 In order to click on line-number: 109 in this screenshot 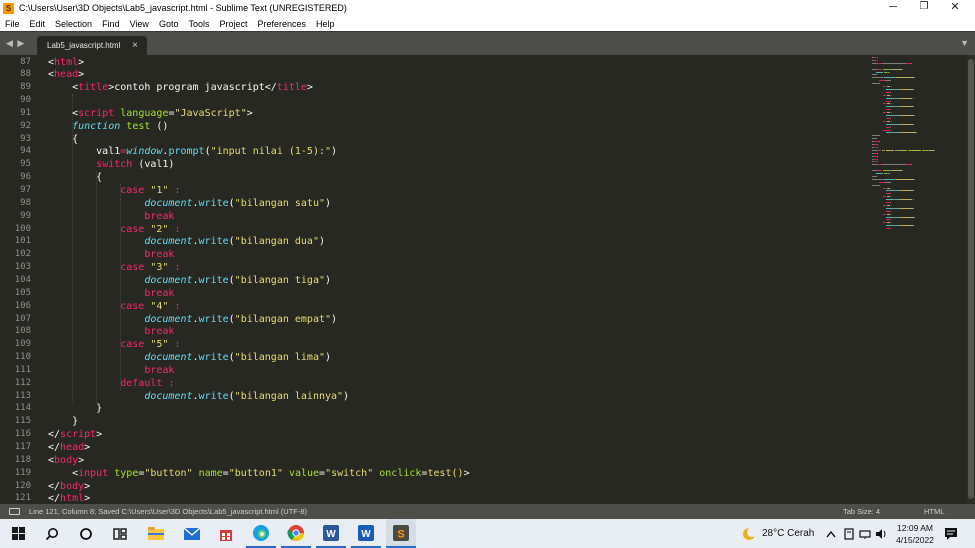, I will do `click(22, 344)`.